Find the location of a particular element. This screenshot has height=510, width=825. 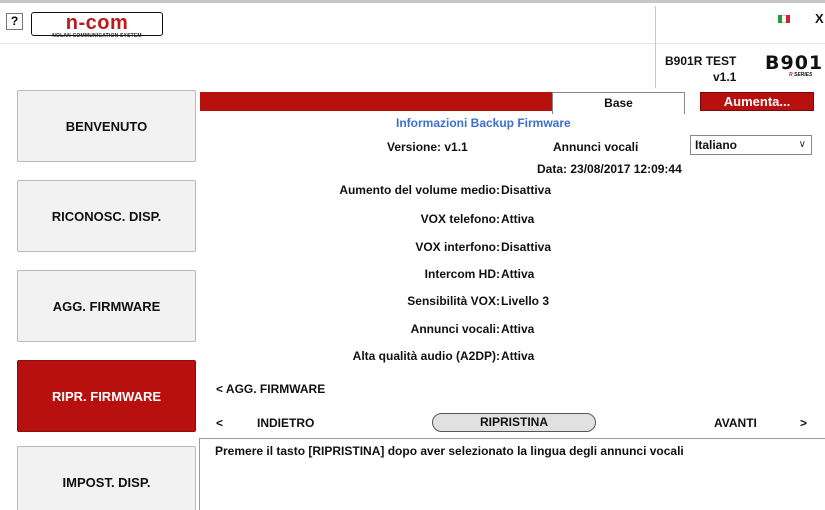

logo-subtext: NOLAN COMMUNICATION SYSTEM is located at coordinates (97, 36).